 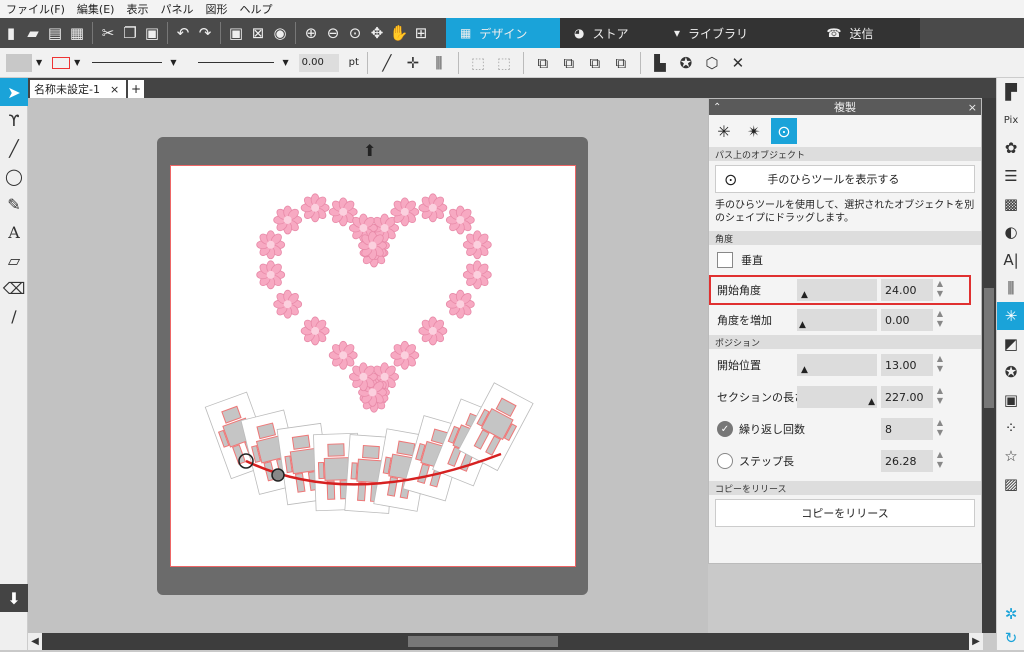 What do you see at coordinates (1010, 428) in the screenshot?
I see `scatter-icon: ⁘` at bounding box center [1010, 428].